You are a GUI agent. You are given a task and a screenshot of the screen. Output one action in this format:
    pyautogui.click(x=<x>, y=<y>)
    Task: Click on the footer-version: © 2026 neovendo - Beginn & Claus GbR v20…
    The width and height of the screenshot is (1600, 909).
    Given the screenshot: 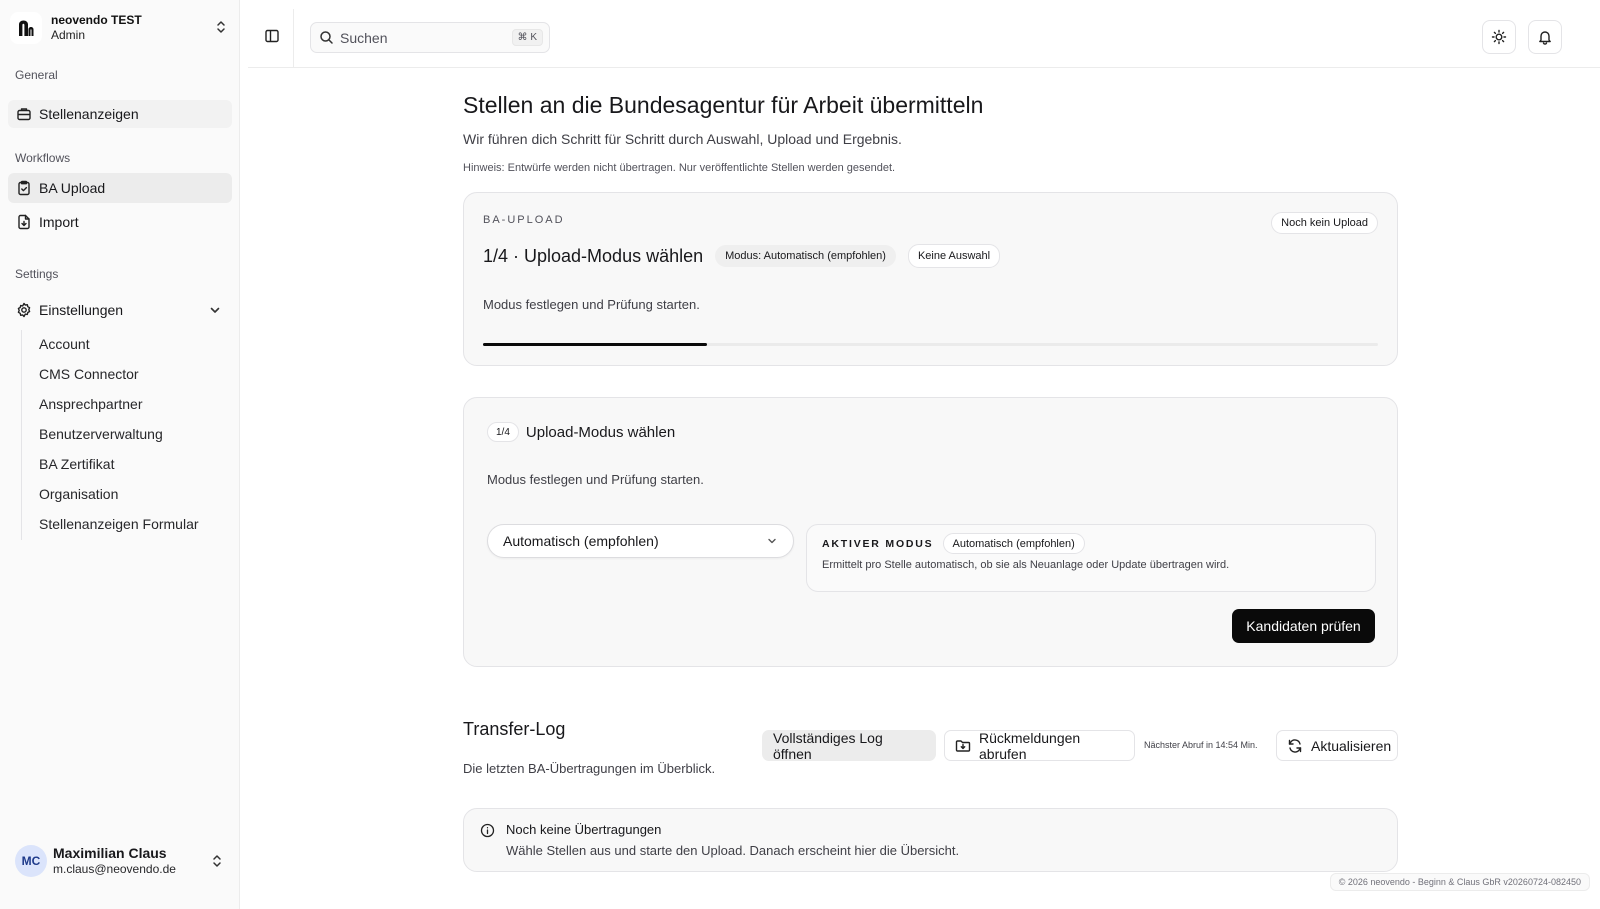 What is the action you would take?
    pyautogui.click(x=1459, y=882)
    